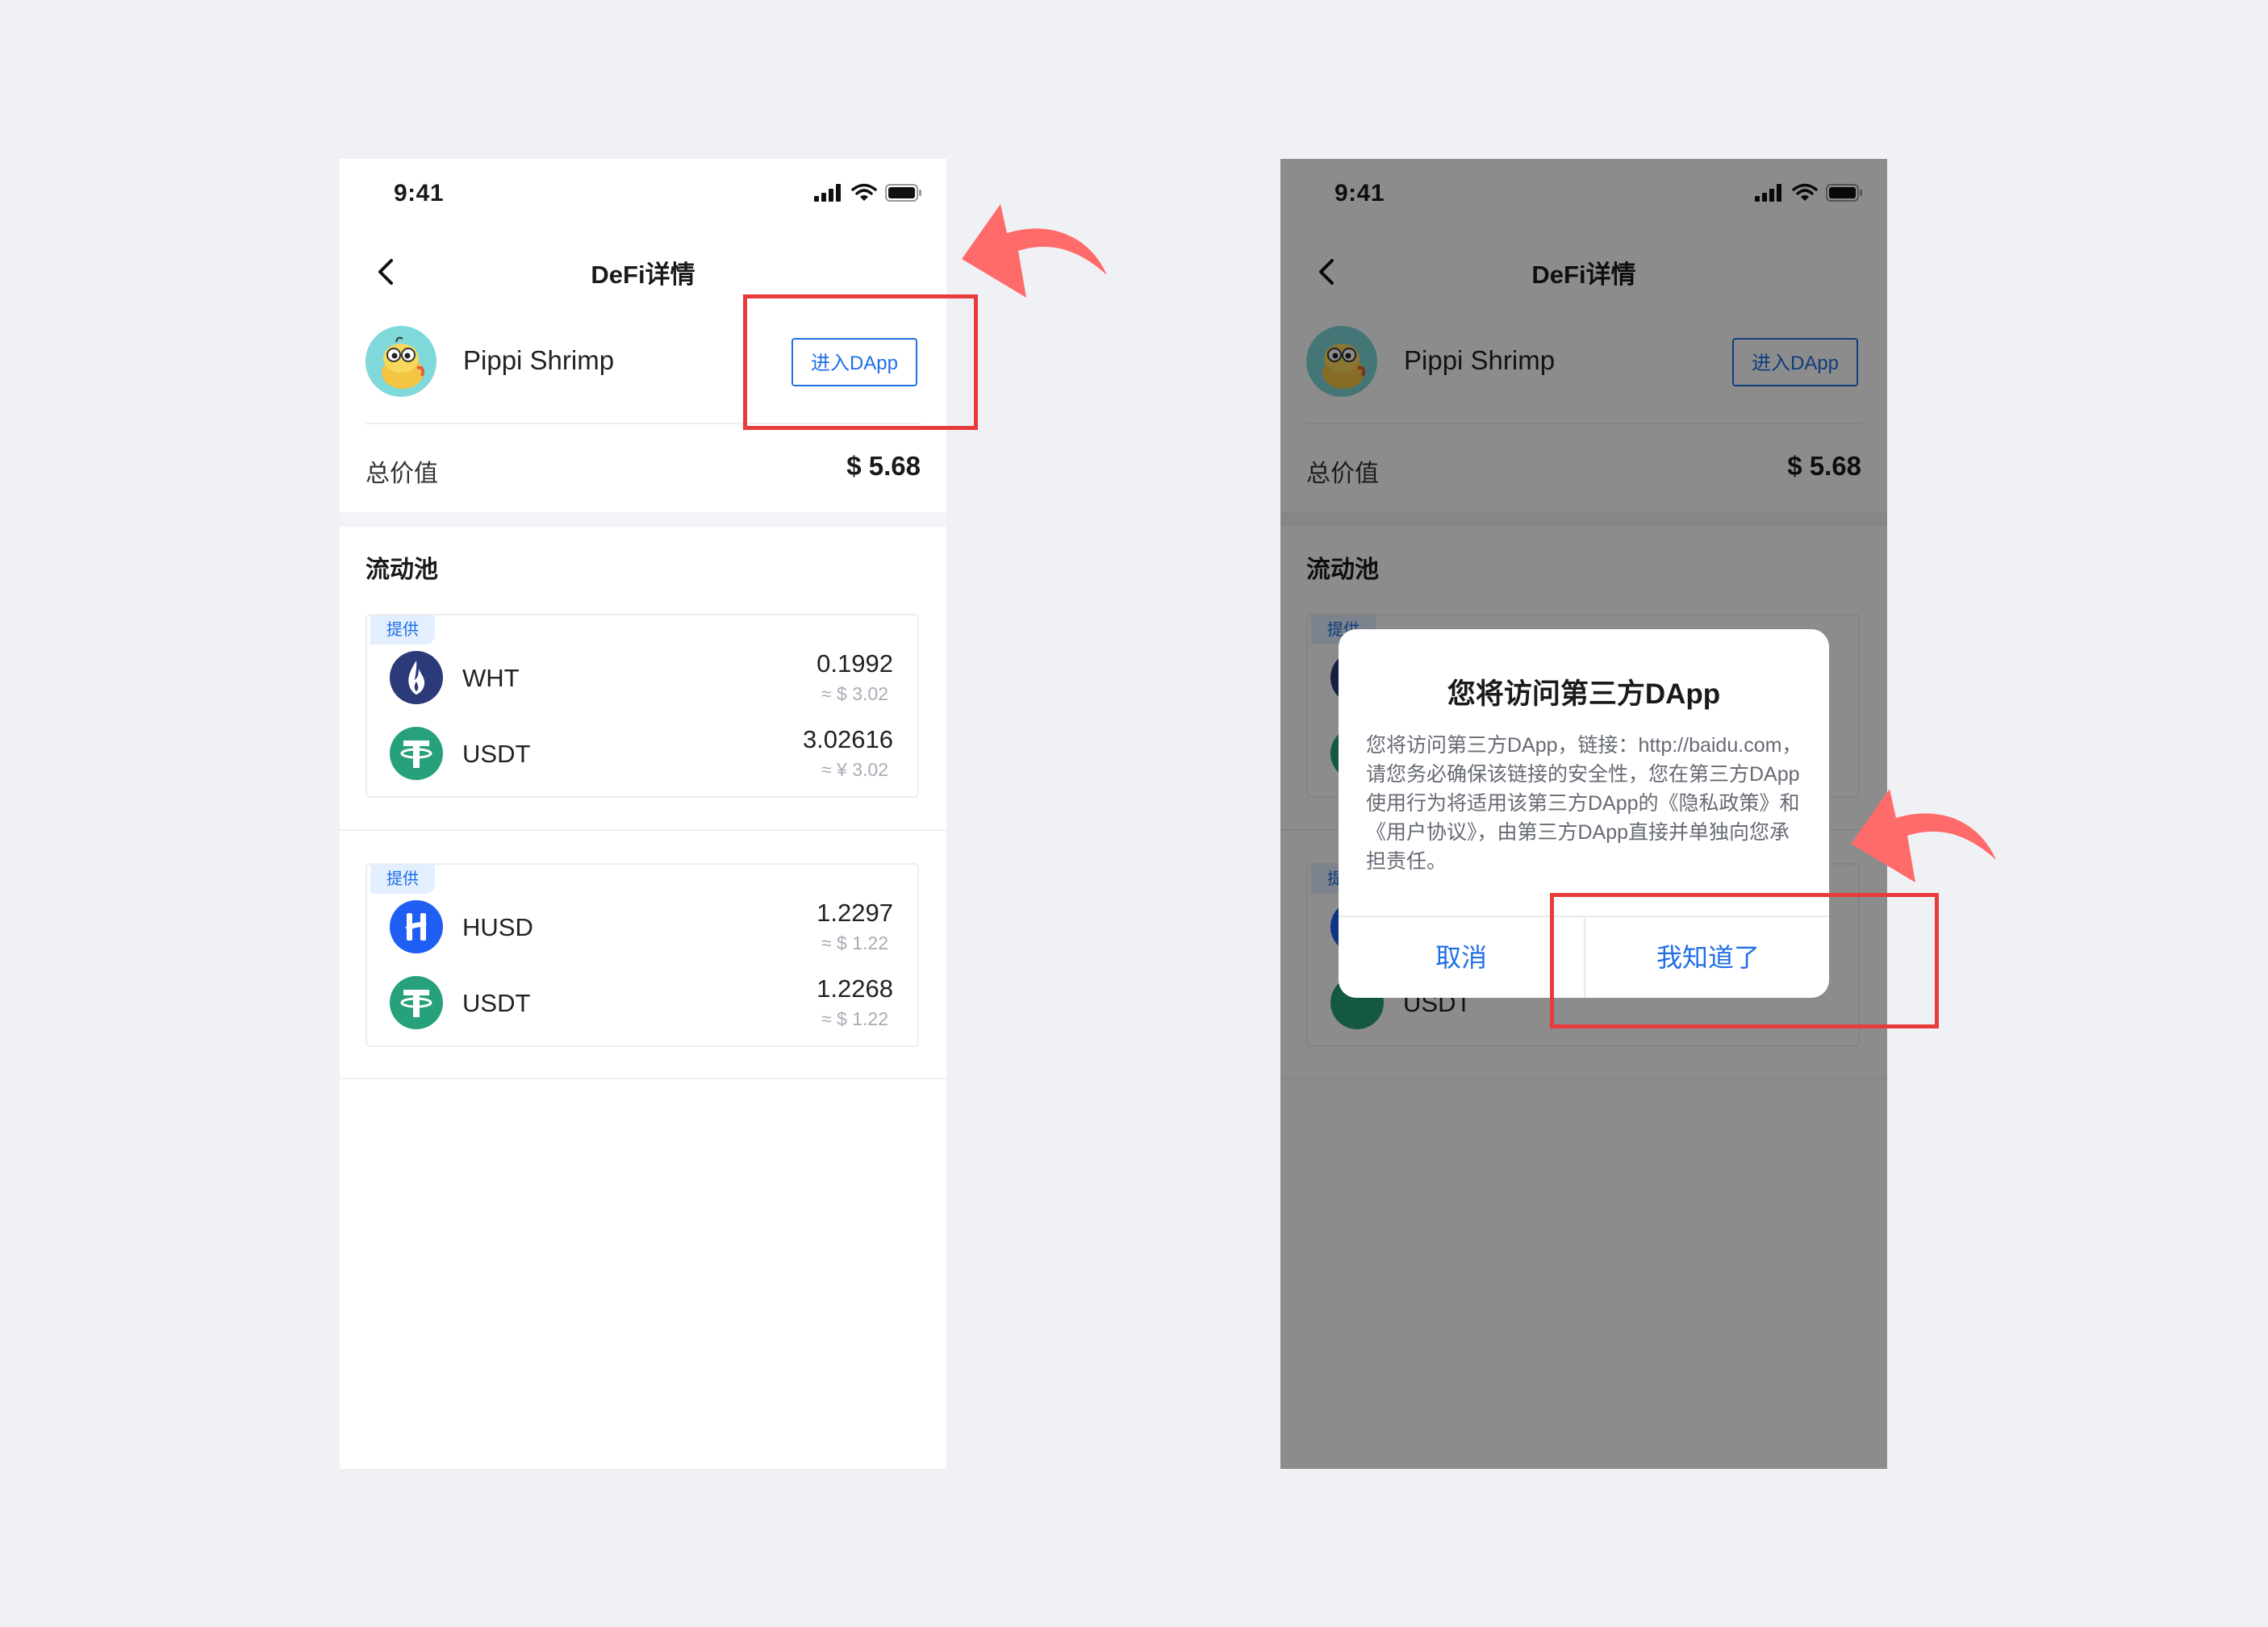  I want to click on page-title: DeFi详情, so click(643, 275).